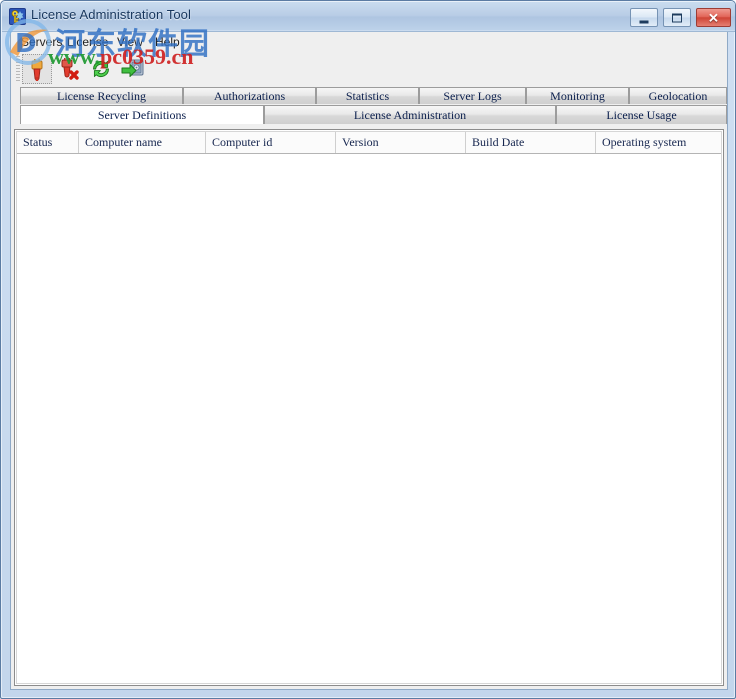 This screenshot has width=736, height=699. Describe the element at coordinates (369, 41) in the screenshot. I see `menu-bar: Servers License View Help` at that location.